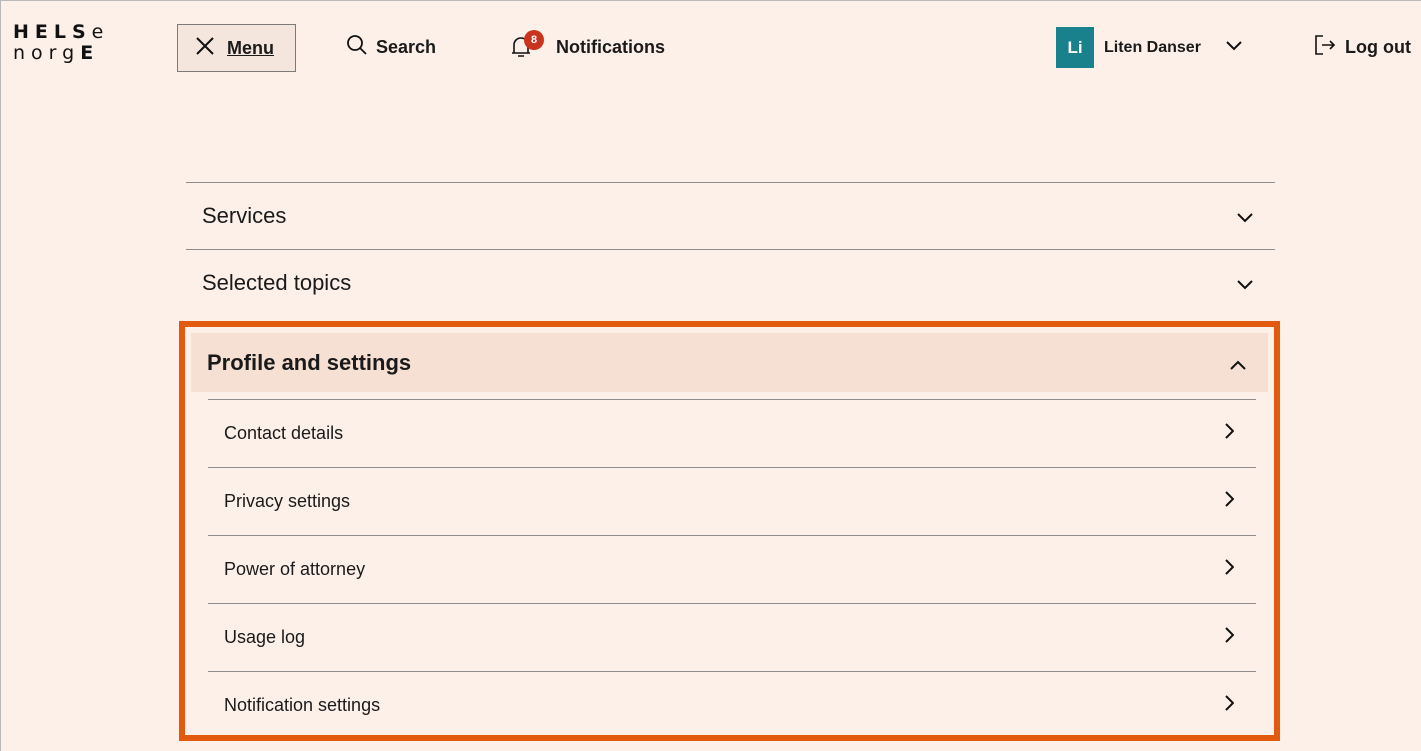 This screenshot has width=1421, height=751. I want to click on submenu-item-contact-details: Contact details, so click(732, 433).